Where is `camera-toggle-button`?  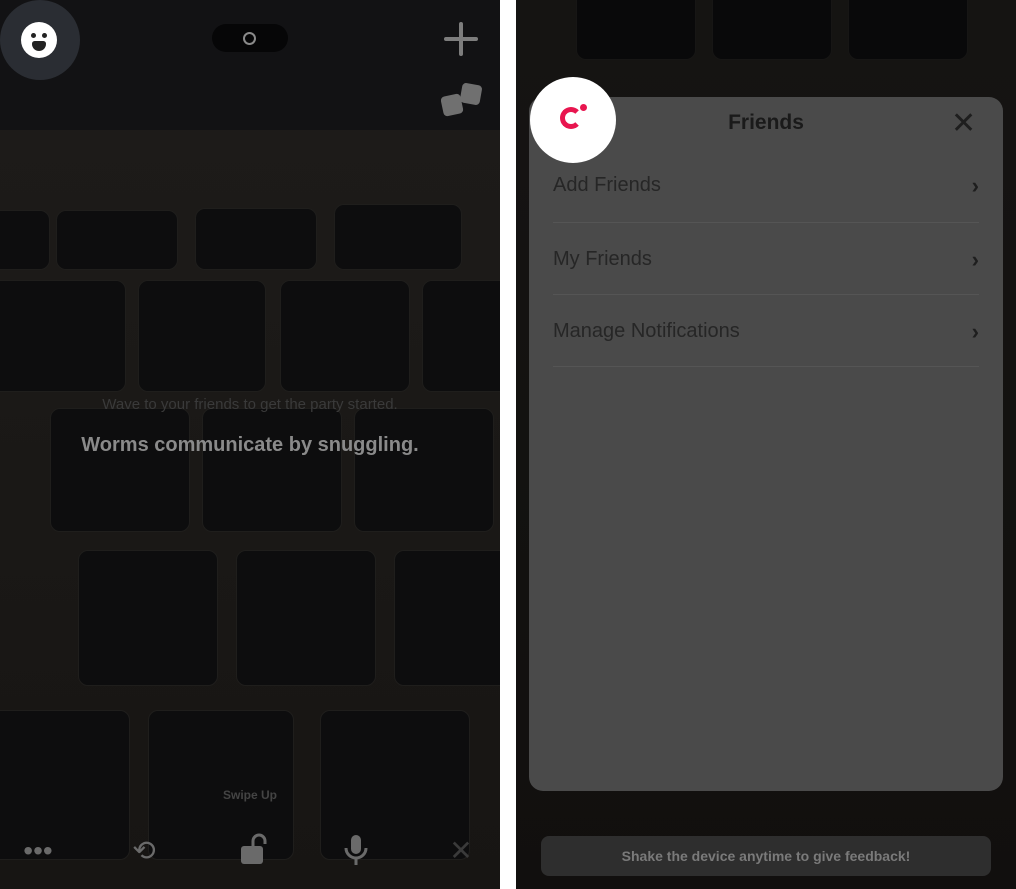
camera-toggle-button is located at coordinates (250, 38).